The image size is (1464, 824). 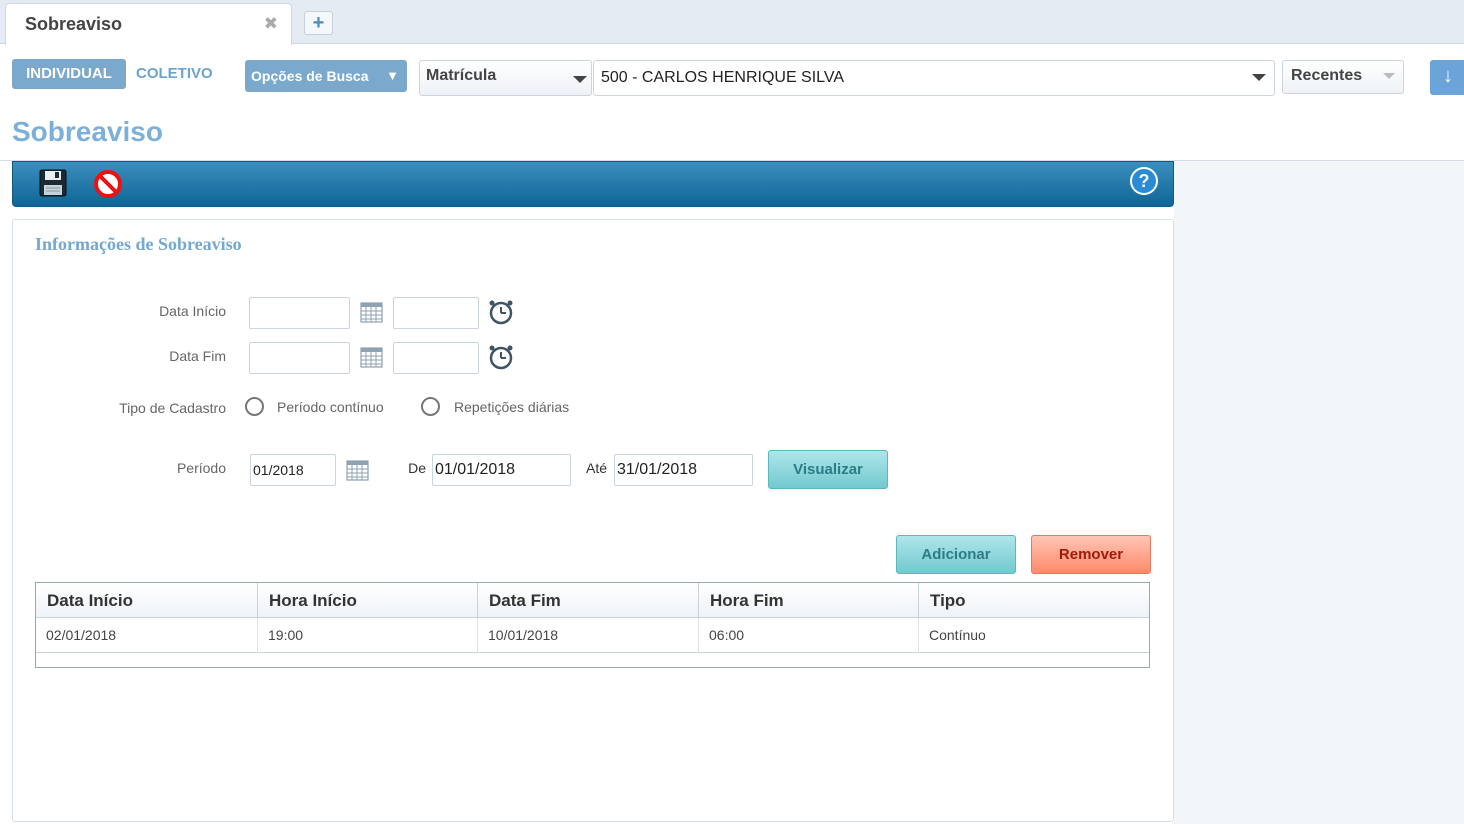 I want to click on help-icon: ?, so click(x=1145, y=182).